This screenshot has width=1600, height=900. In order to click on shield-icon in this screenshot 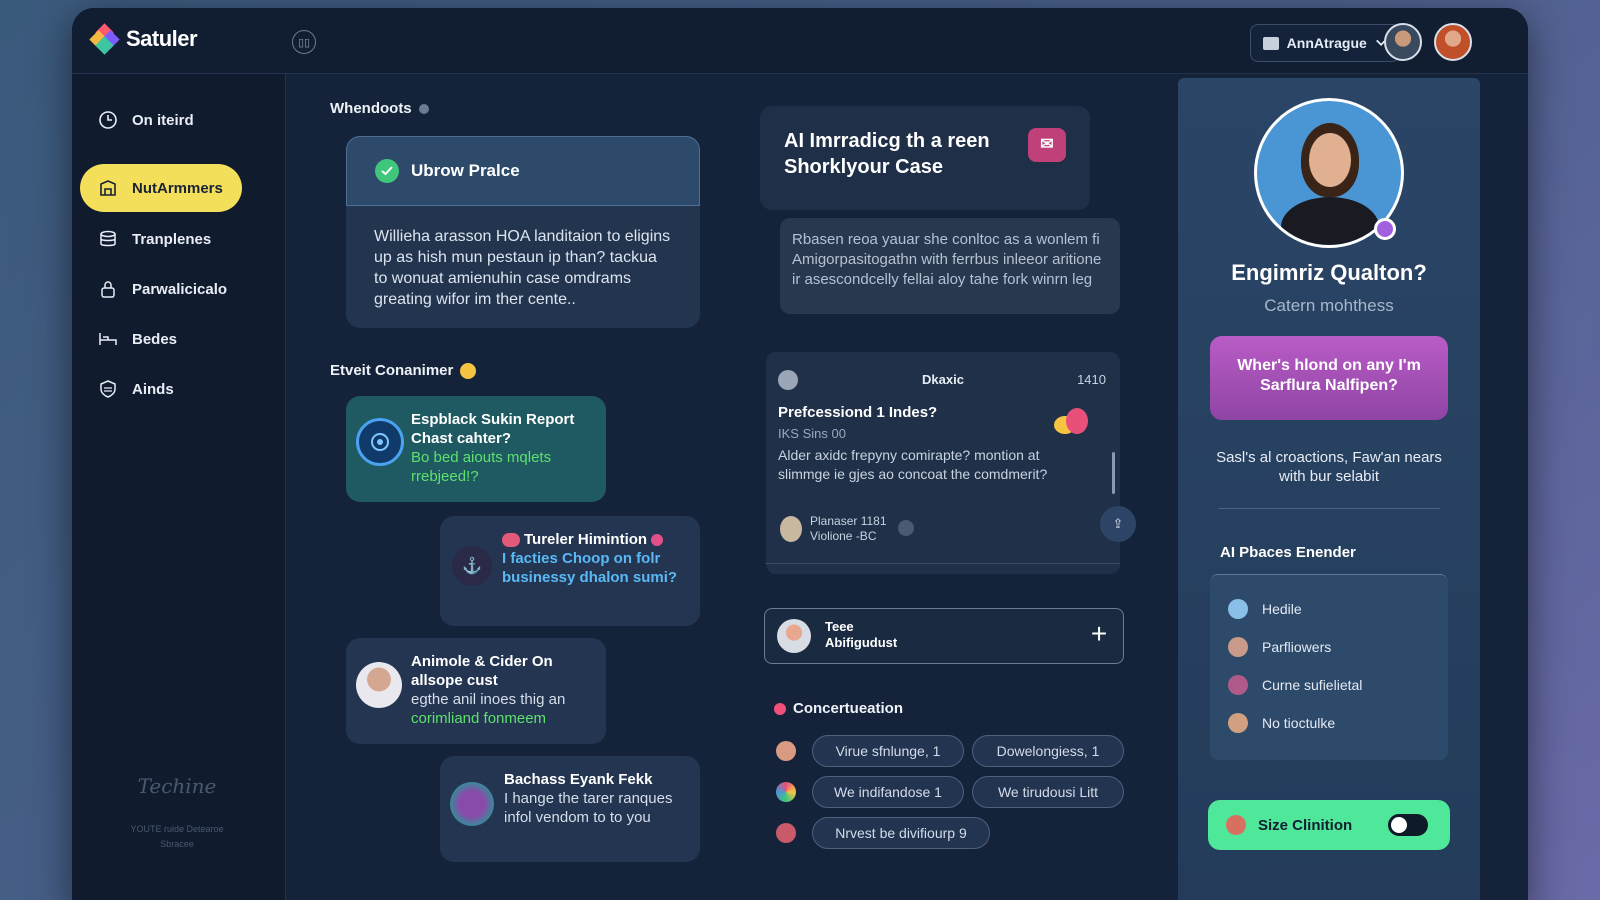, I will do `click(108, 389)`.